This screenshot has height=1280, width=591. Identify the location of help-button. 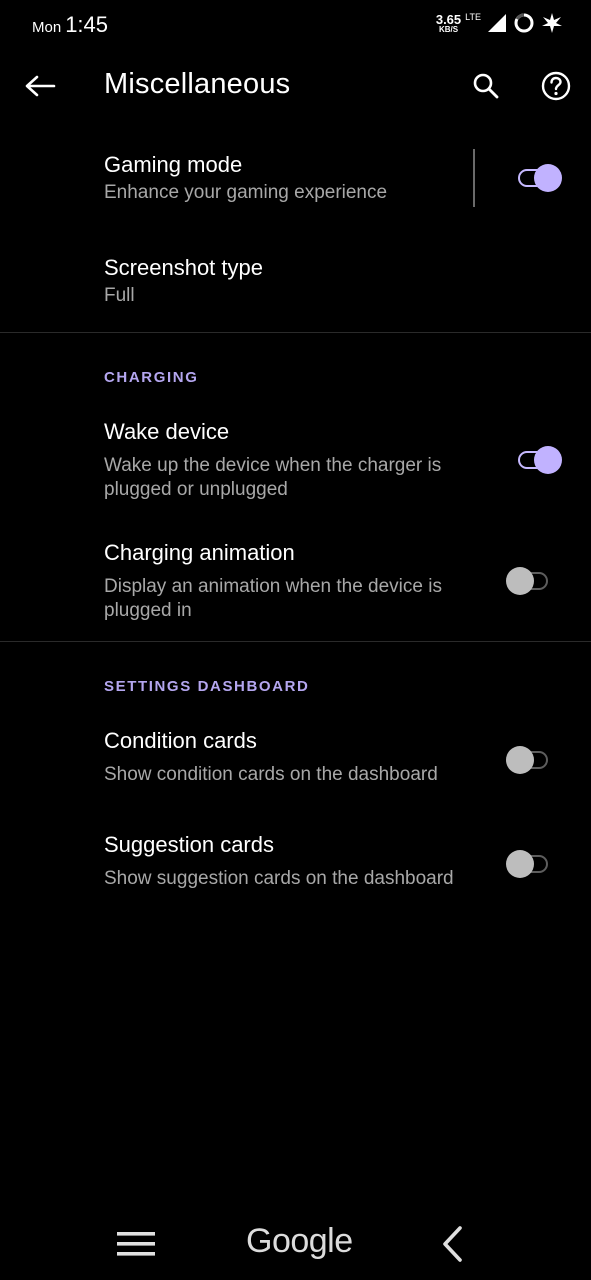
(556, 86).